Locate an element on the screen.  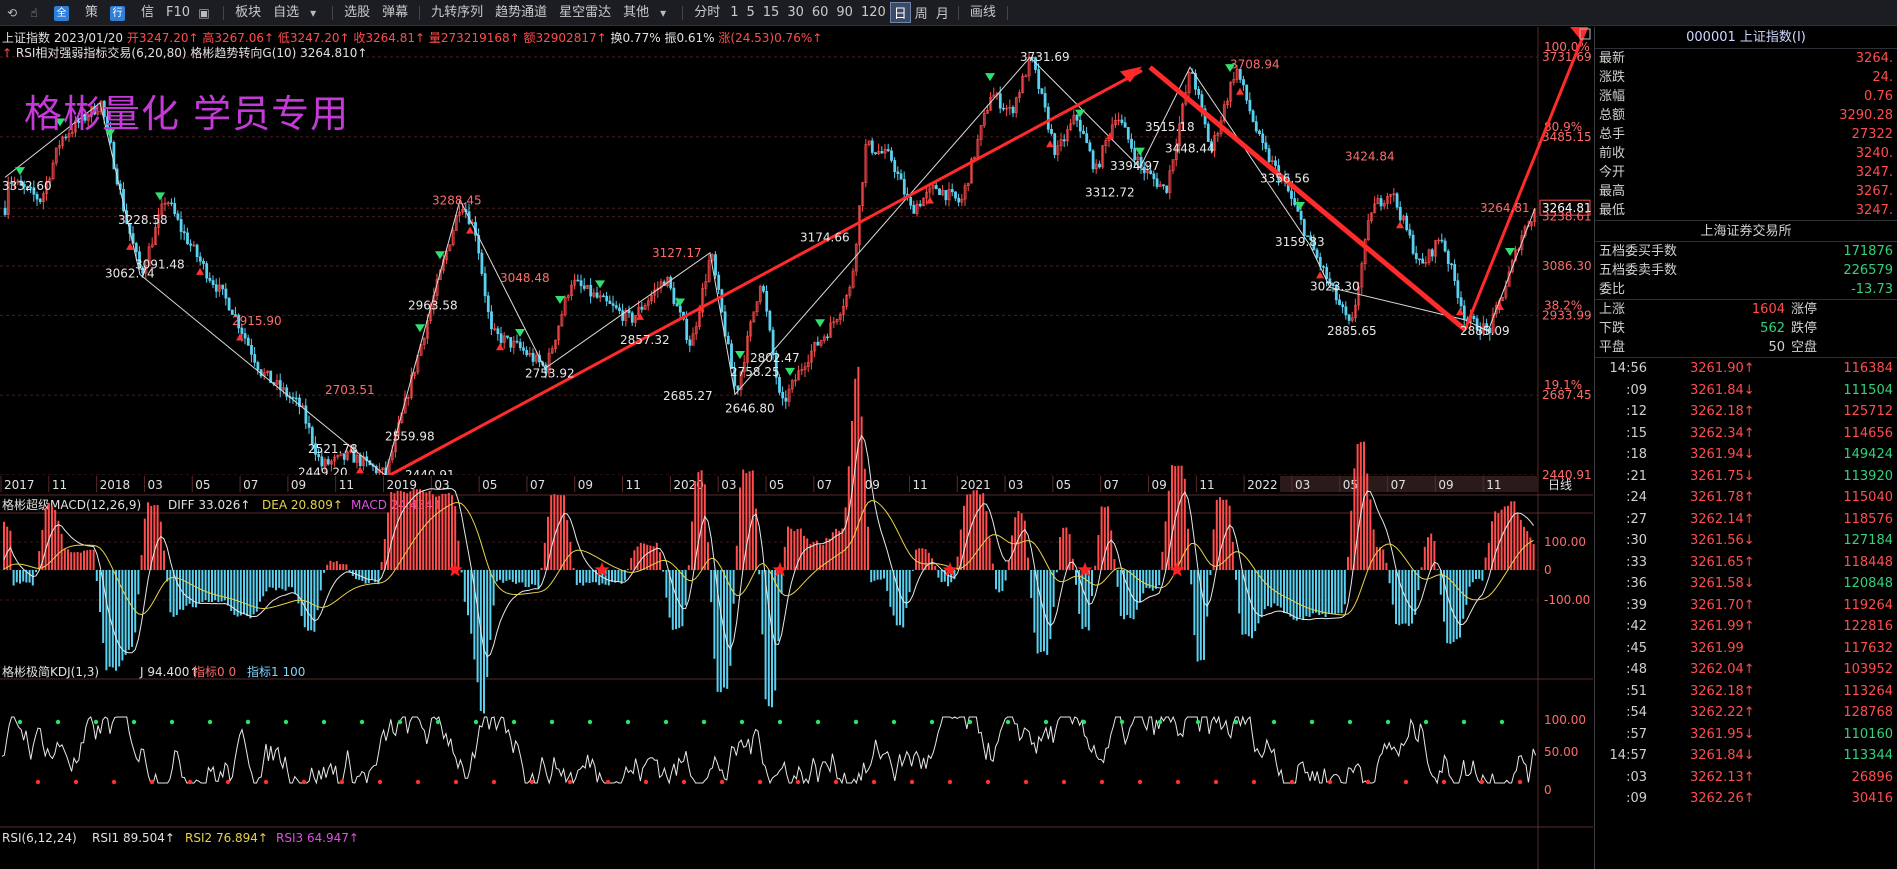
tick-row: :03 3262.13↑ 26896 is located at coordinates (1746, 778).